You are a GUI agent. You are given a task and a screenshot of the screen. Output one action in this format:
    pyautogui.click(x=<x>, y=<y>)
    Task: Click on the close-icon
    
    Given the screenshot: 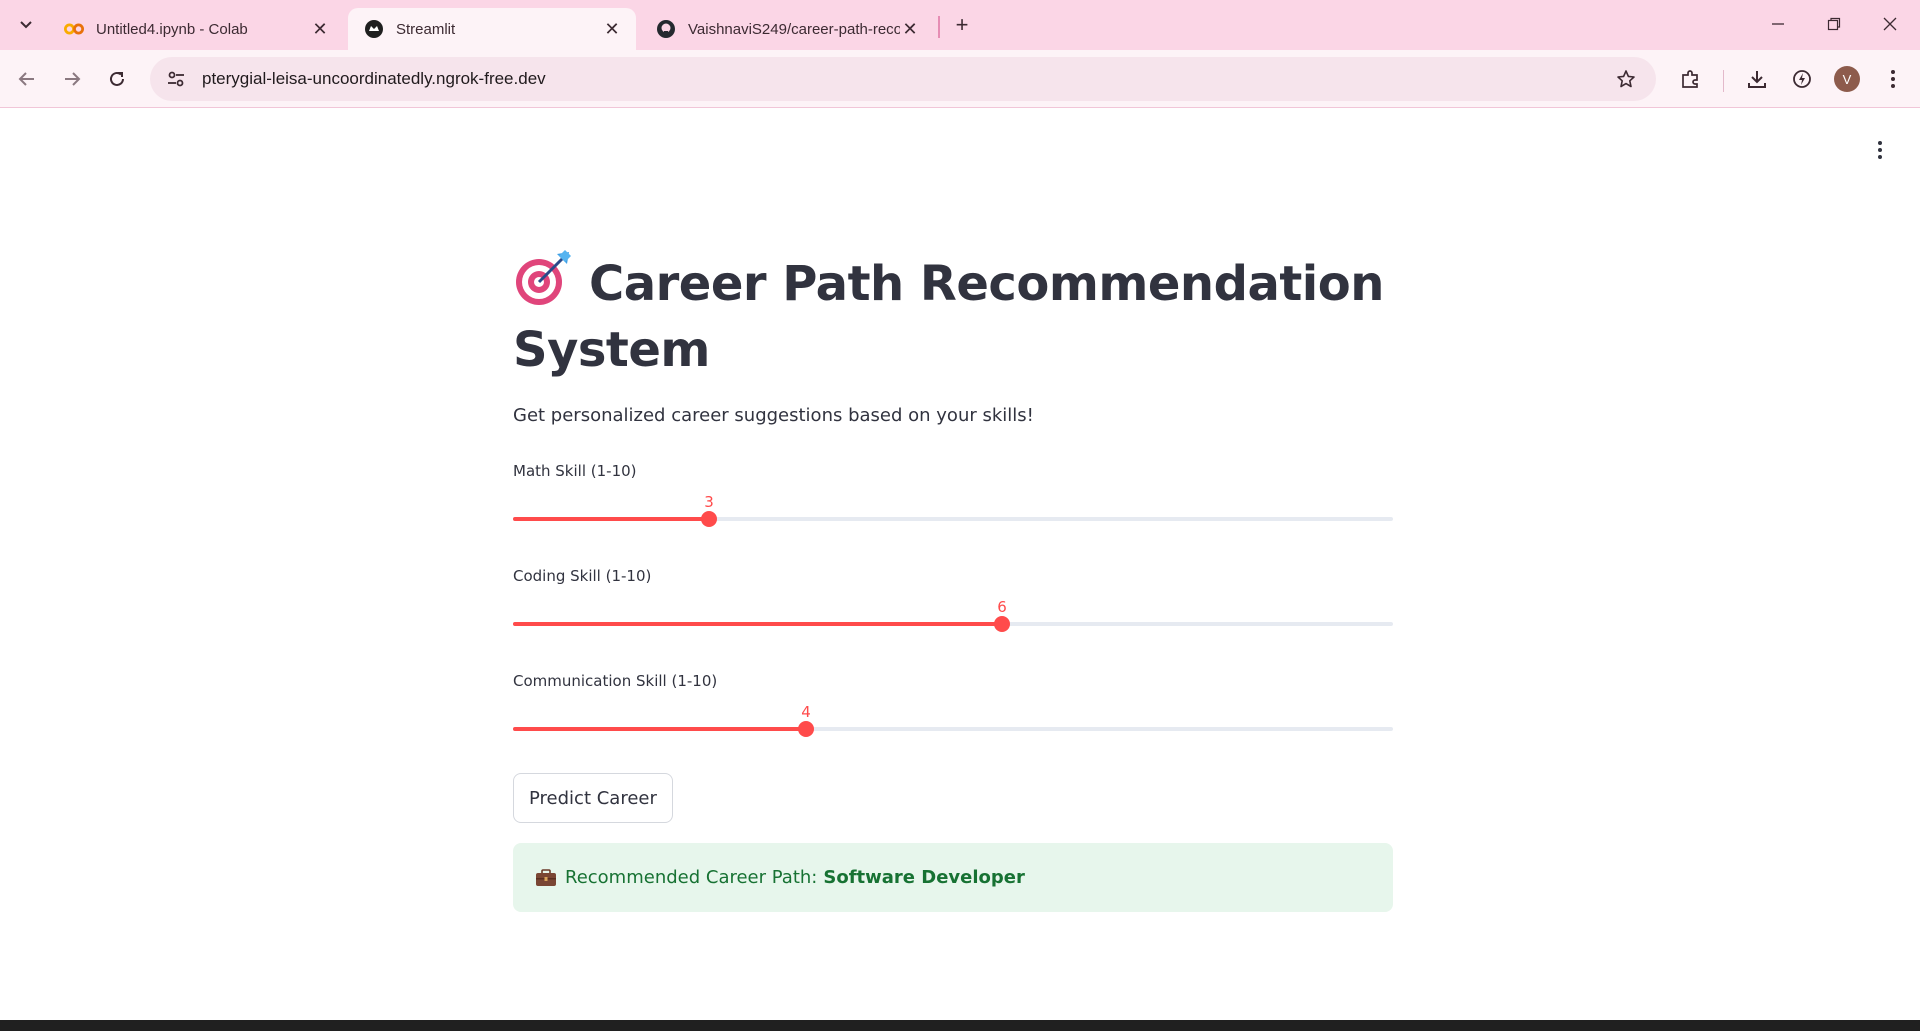 What is the action you would take?
    pyautogui.click(x=1890, y=24)
    